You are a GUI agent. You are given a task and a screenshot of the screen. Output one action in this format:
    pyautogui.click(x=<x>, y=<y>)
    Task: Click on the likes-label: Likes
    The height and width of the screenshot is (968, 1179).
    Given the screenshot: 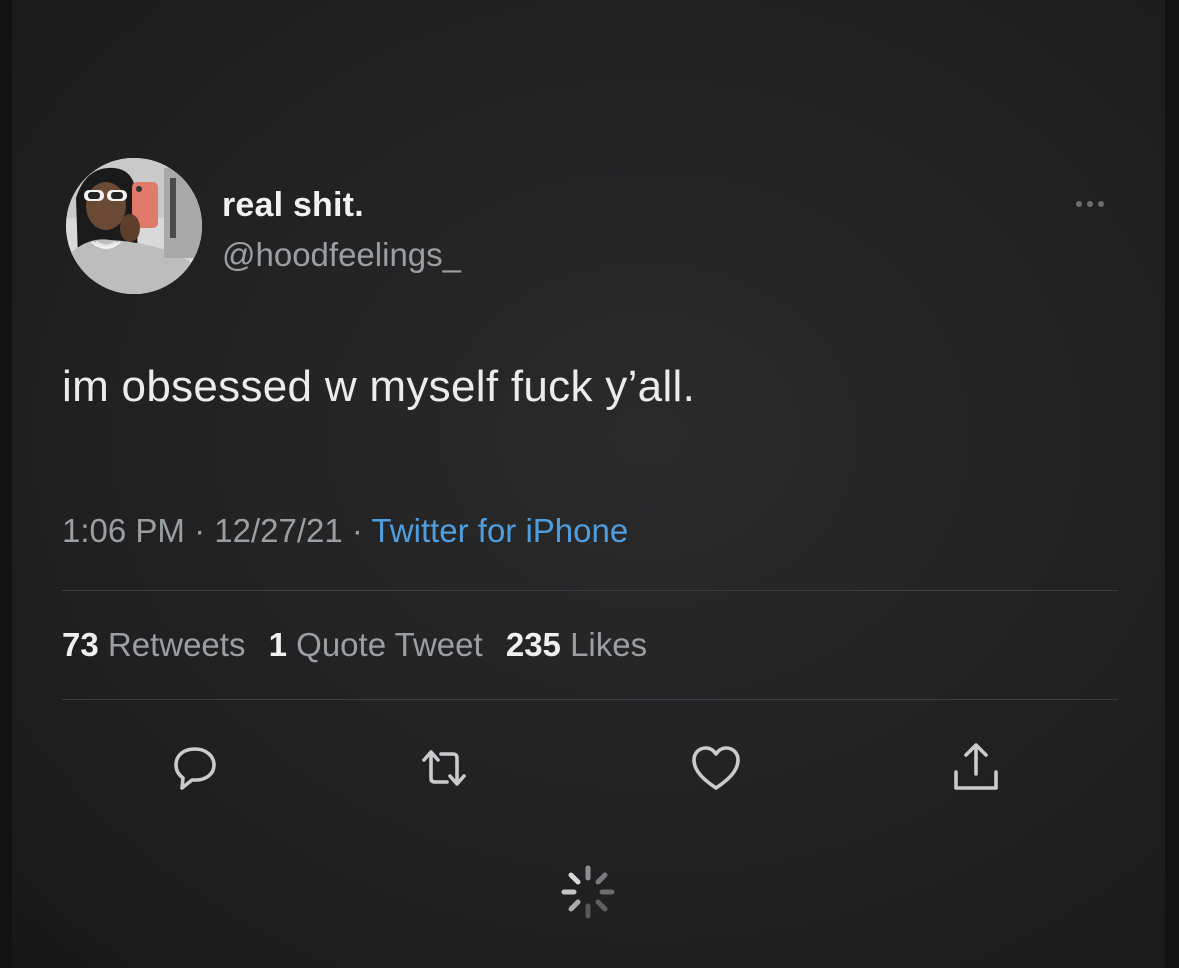 What is the action you would take?
    pyautogui.click(x=609, y=644)
    